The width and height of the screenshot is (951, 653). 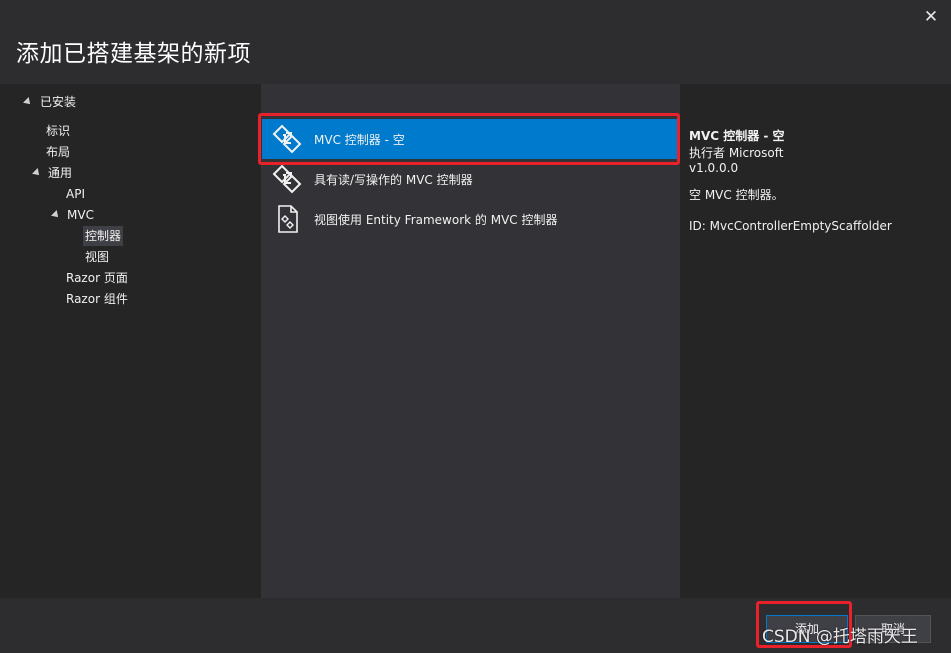 I want to click on installed-node: 已安装, so click(x=50, y=101).